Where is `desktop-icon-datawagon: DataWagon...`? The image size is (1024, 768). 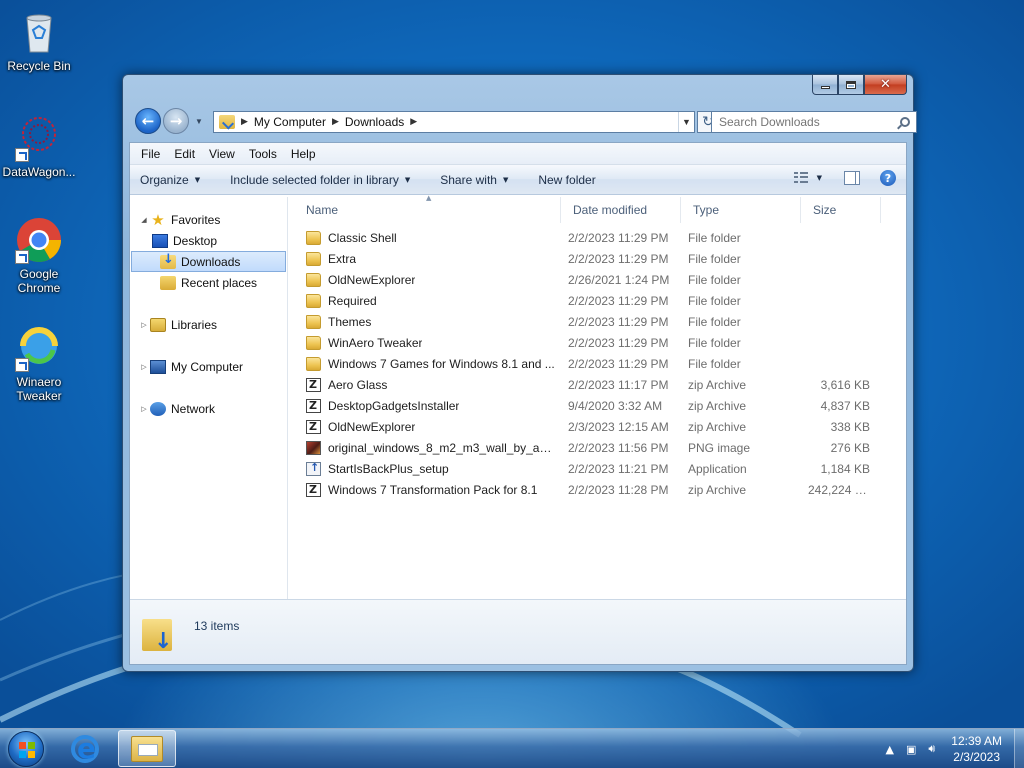
desktop-icon-datawagon: DataWagon... is located at coordinates (39, 146).